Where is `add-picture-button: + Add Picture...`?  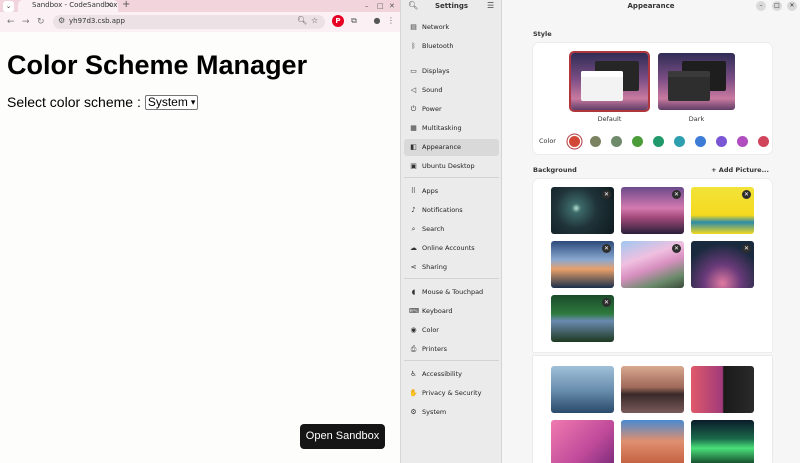
add-picture-button: + Add Picture... is located at coordinates (740, 170).